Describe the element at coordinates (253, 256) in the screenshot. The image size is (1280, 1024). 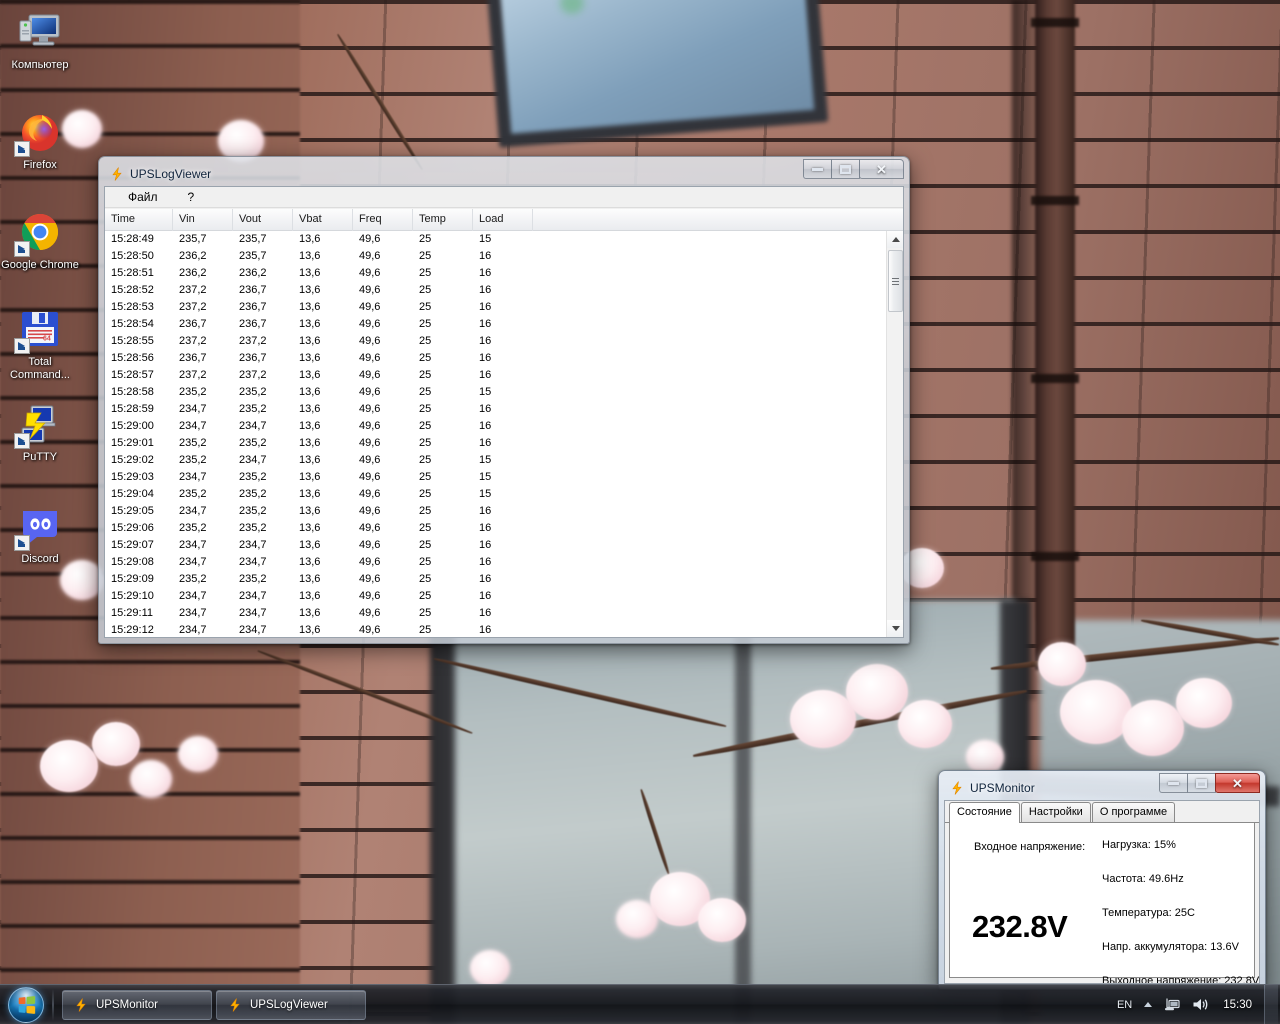
I see `table-cell-vout: 235,7` at that location.